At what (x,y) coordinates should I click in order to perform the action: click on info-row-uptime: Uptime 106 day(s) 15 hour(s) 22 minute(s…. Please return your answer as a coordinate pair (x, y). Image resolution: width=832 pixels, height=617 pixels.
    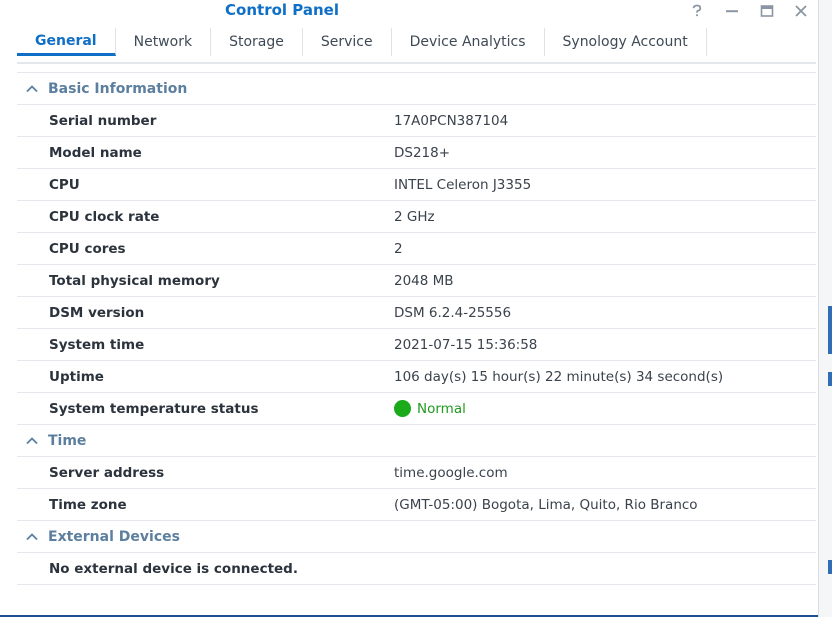
    Looking at the image, I should click on (416, 377).